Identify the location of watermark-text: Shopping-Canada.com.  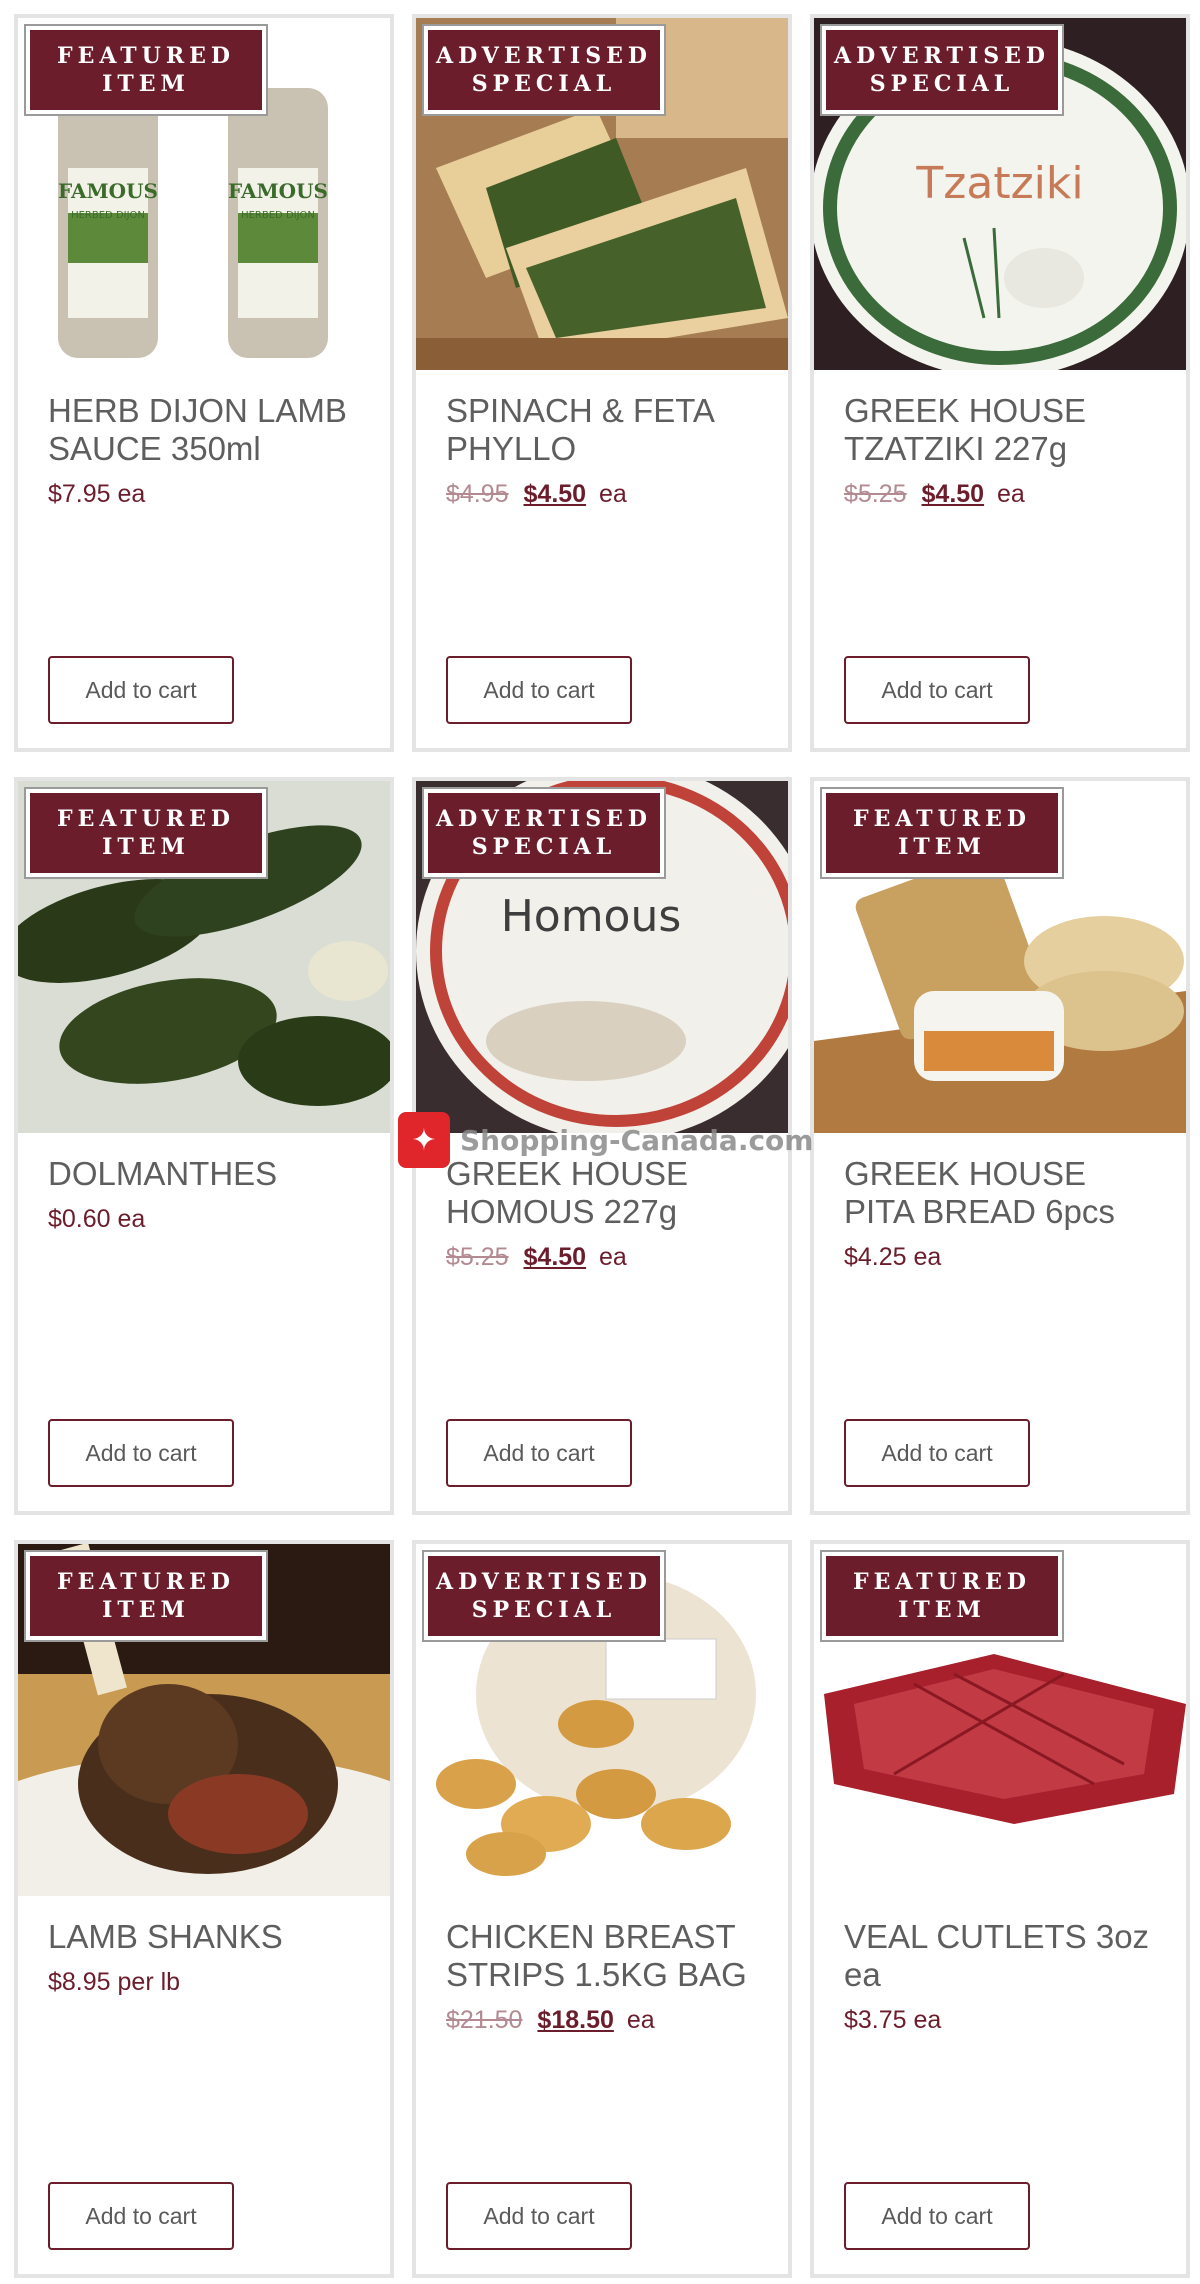
(637, 1140).